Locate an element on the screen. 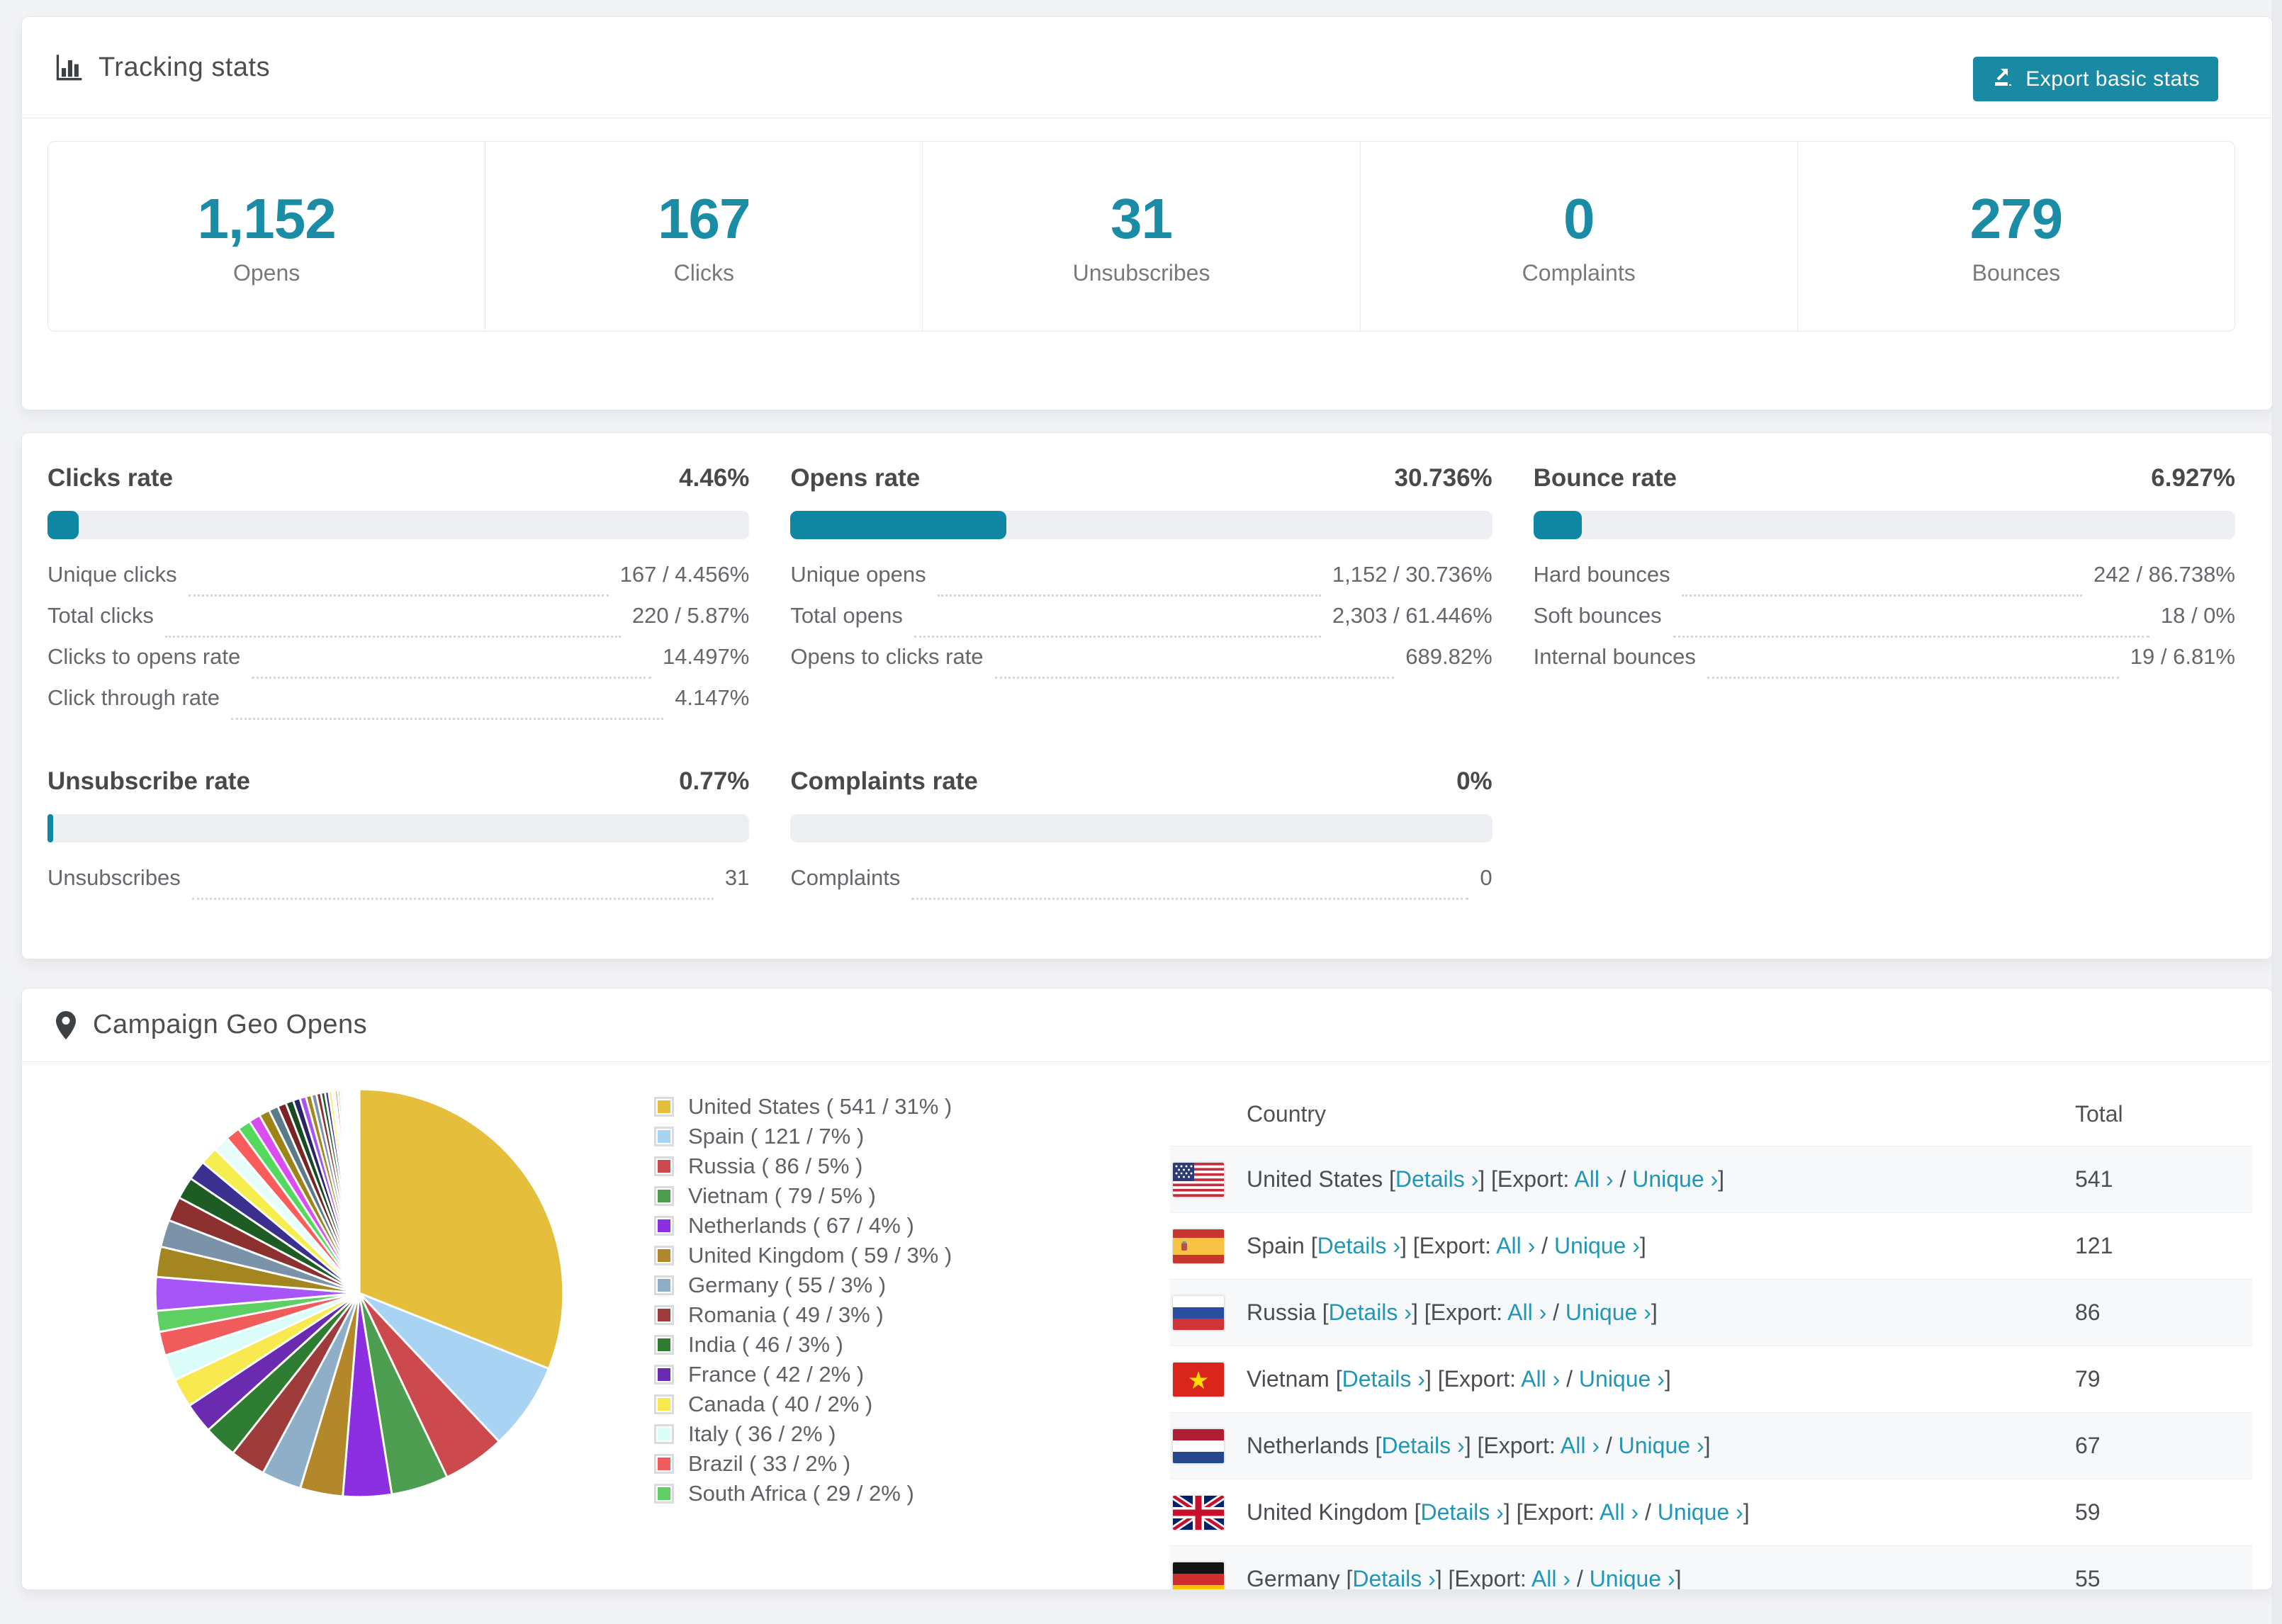 Image resolution: width=2282 pixels, height=1624 pixels. legend-item: United States ( 541 / 31% ) is located at coordinates (803, 1107).